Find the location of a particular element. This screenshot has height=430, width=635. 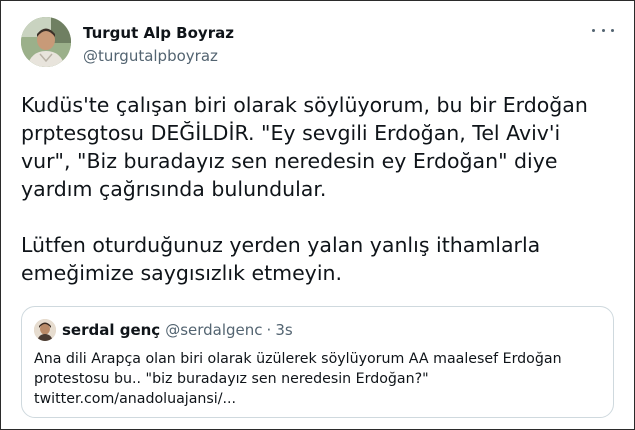

author-display-name: Turgut Alp Boyraz is located at coordinates (158, 33).